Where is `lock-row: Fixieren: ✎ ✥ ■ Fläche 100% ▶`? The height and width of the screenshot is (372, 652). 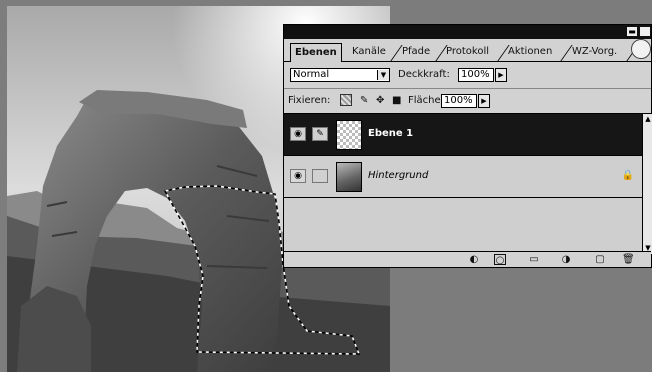 lock-row: Fixieren: ✎ ✥ ■ Fläche 100% ▶ is located at coordinates (468, 101).